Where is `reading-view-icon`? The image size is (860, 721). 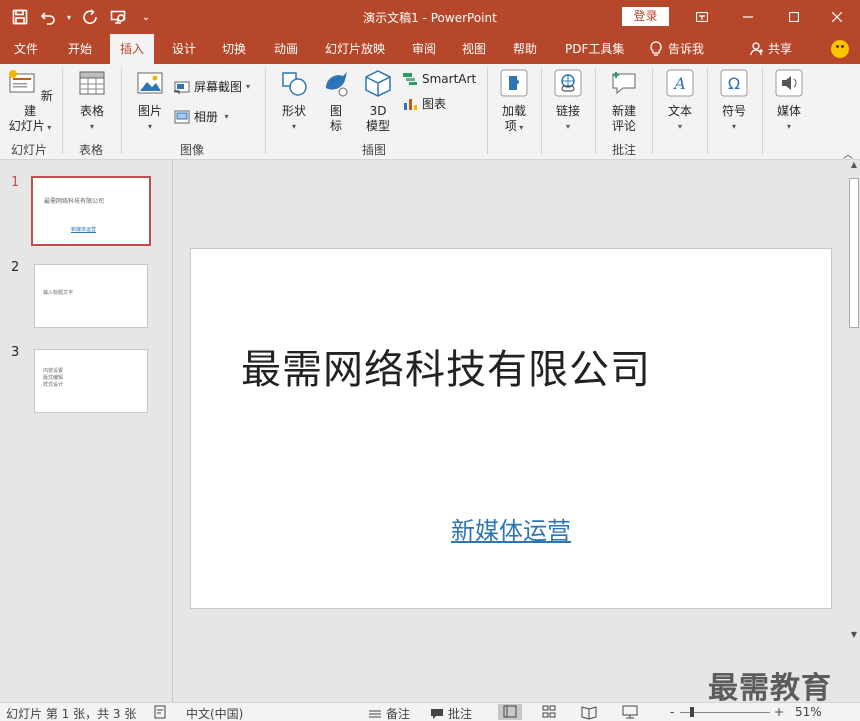 reading-view-icon is located at coordinates (589, 712).